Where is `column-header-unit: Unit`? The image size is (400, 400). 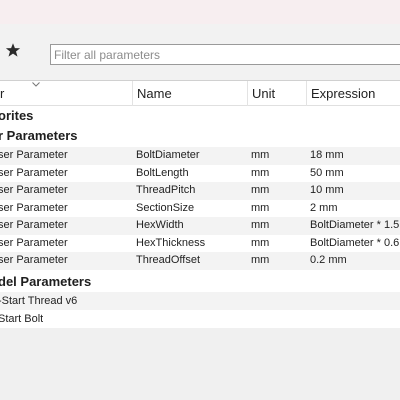
column-header-unit: Unit is located at coordinates (261, 93).